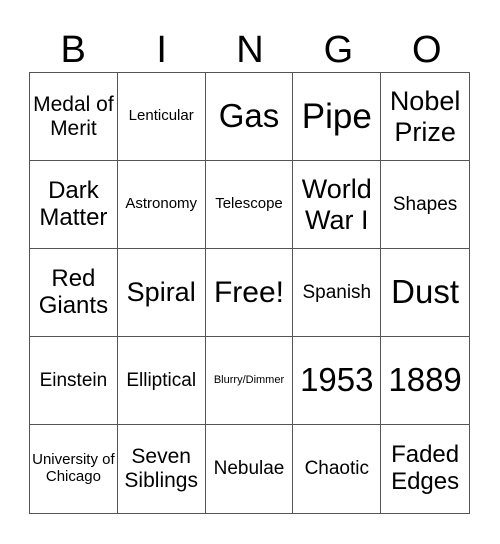 The image size is (500, 544). Describe the element at coordinates (74, 205) in the screenshot. I see `bingo-cell: Dark Matter` at that location.